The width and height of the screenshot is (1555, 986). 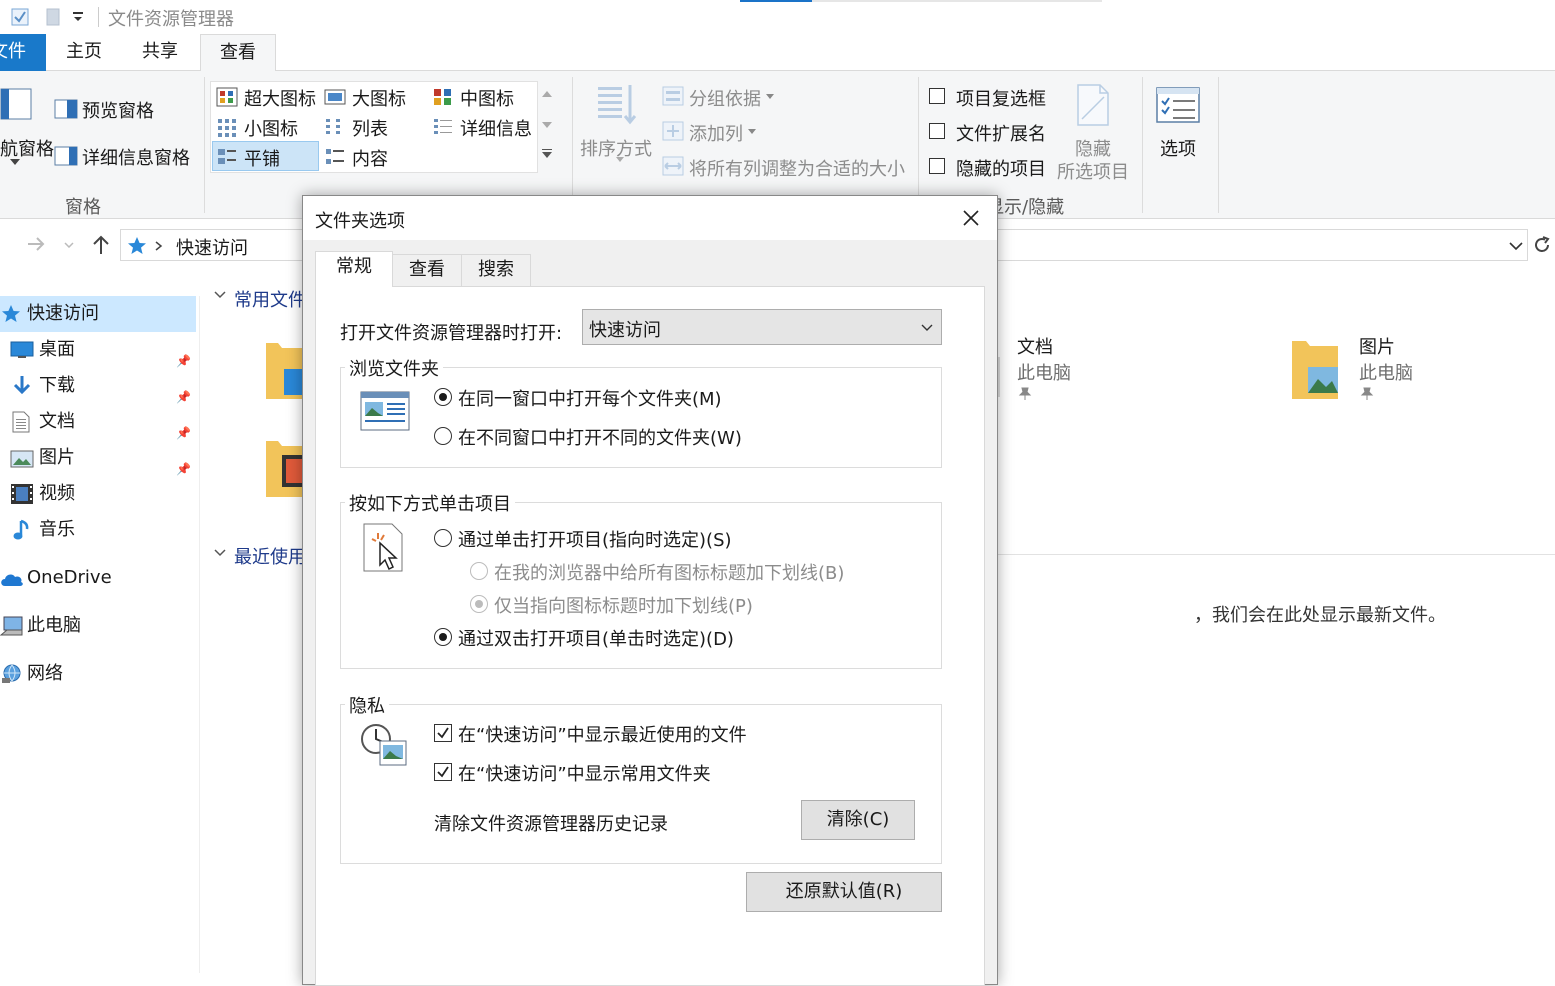 I want to click on desktop-icon, so click(x=22, y=350).